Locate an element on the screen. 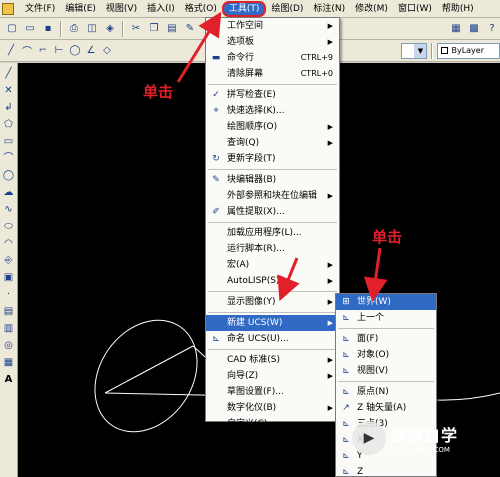  make-block-icon: ▣ is located at coordinates (9, 278).